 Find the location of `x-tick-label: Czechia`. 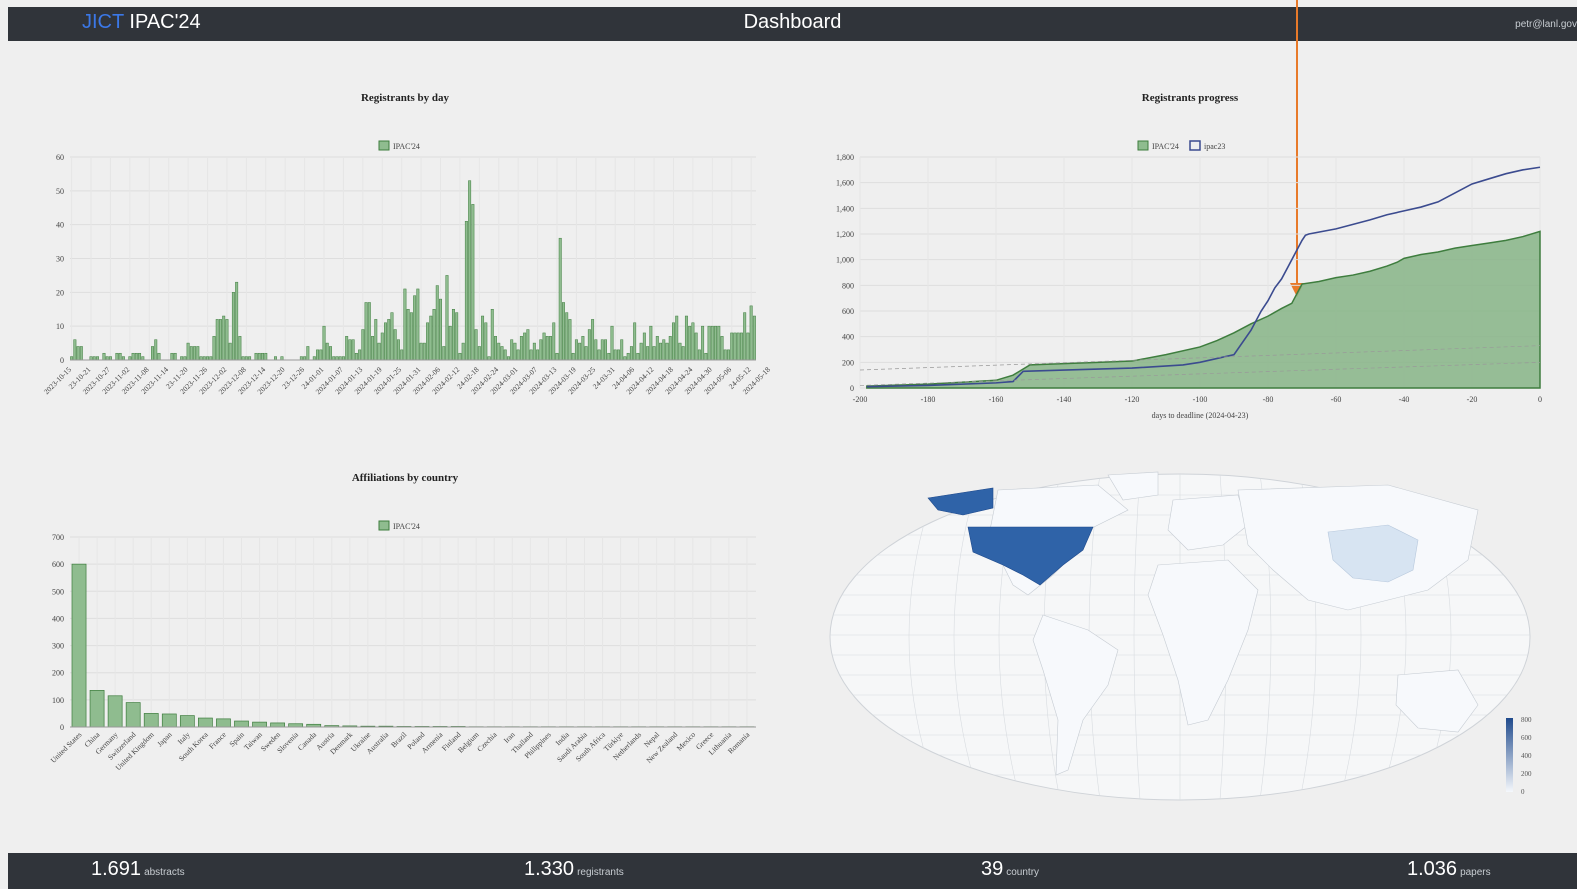

x-tick-label: Czechia is located at coordinates (487, 742).